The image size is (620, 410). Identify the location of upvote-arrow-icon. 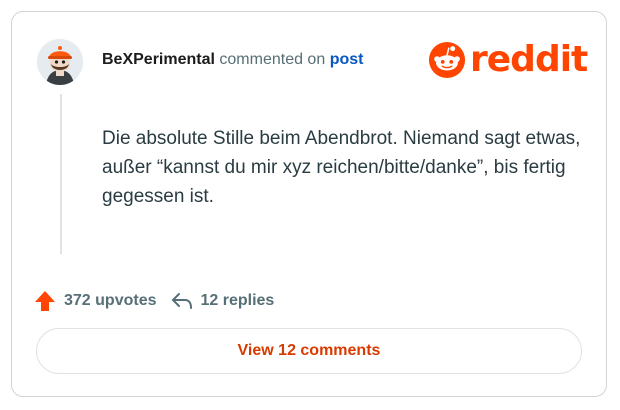
(45, 301).